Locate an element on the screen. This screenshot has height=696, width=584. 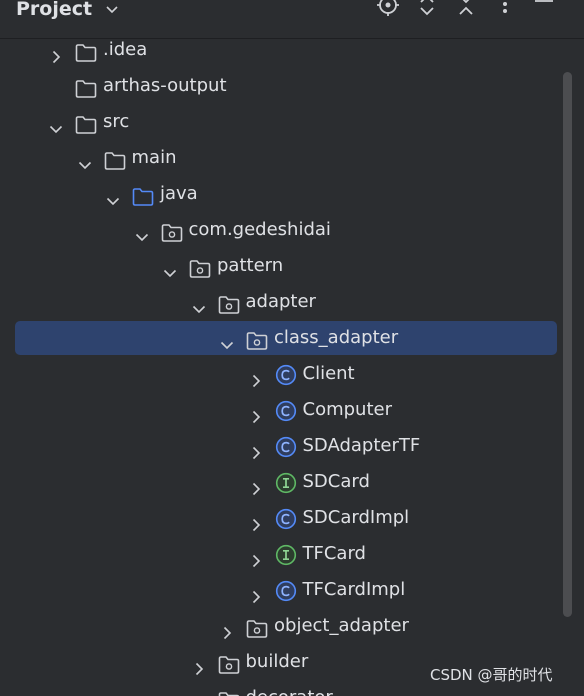
tree-row-label: TFCardImpl is located at coordinates (354, 589).